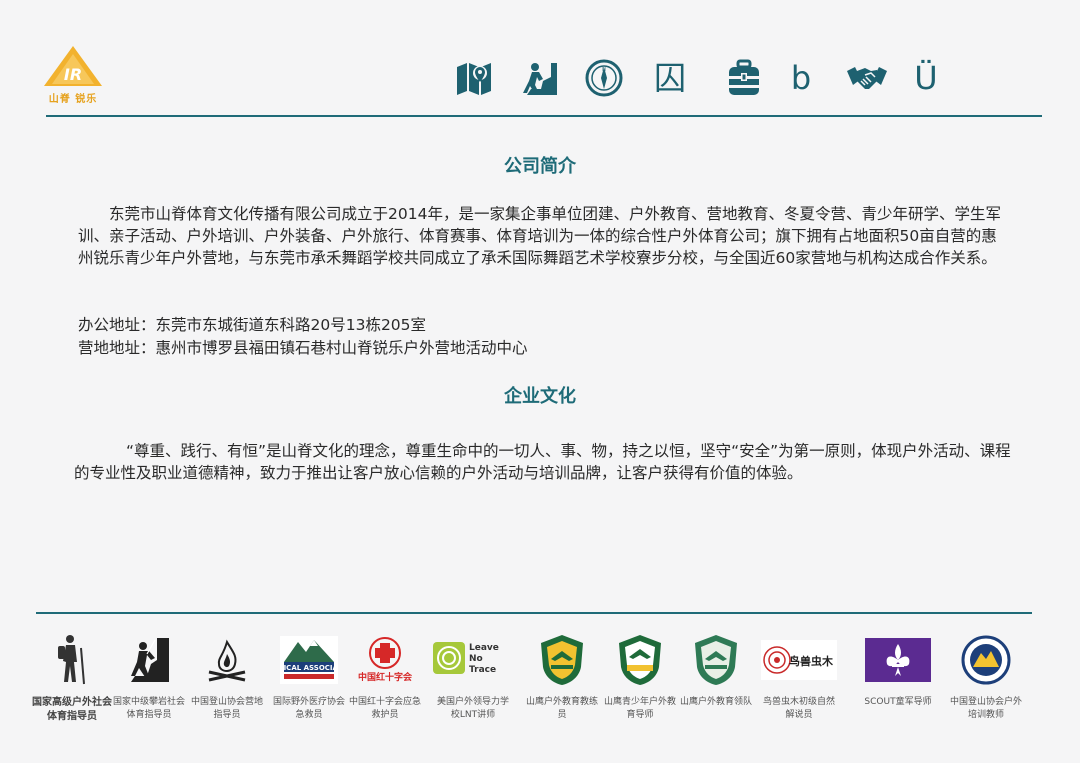 The image size is (1080, 763). Describe the element at coordinates (484, 648) in the screenshot. I see `svg-text: Leave` at that location.